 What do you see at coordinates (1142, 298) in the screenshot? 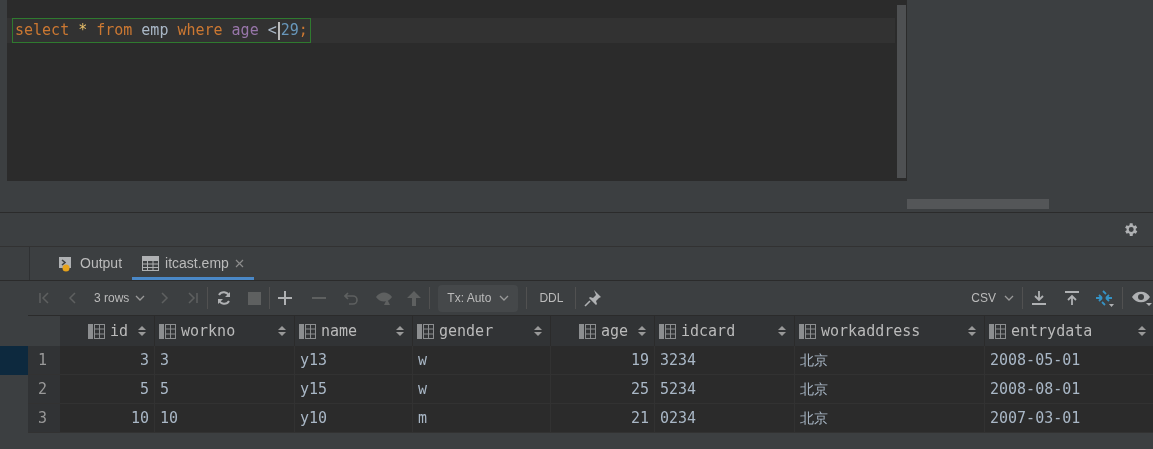
I see `view-icon` at bounding box center [1142, 298].